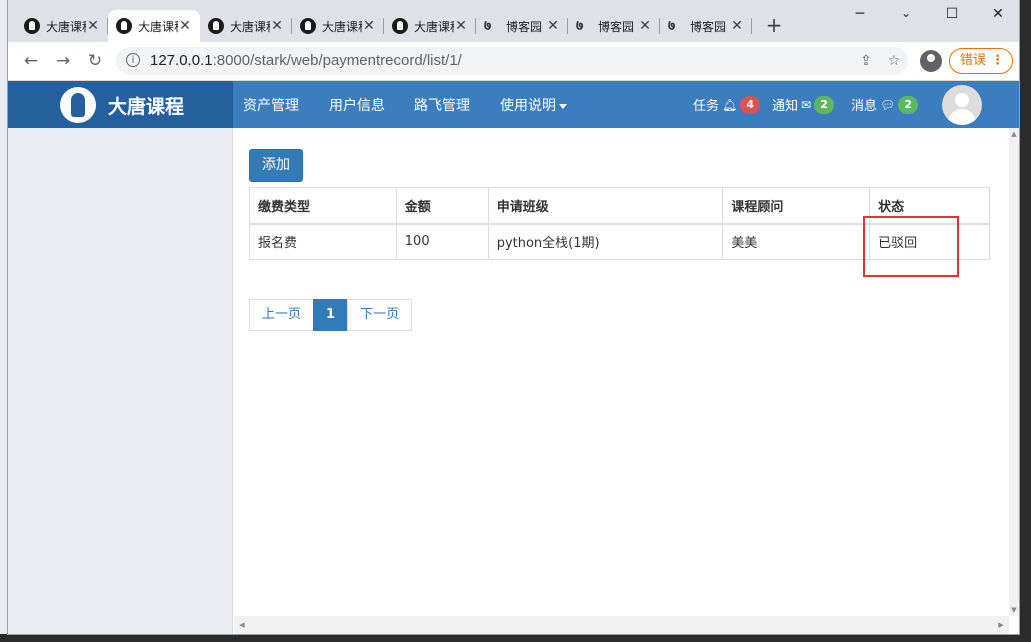  Describe the element at coordinates (1014, 134) in the screenshot. I see `scroll-up-icon: ▲` at that location.